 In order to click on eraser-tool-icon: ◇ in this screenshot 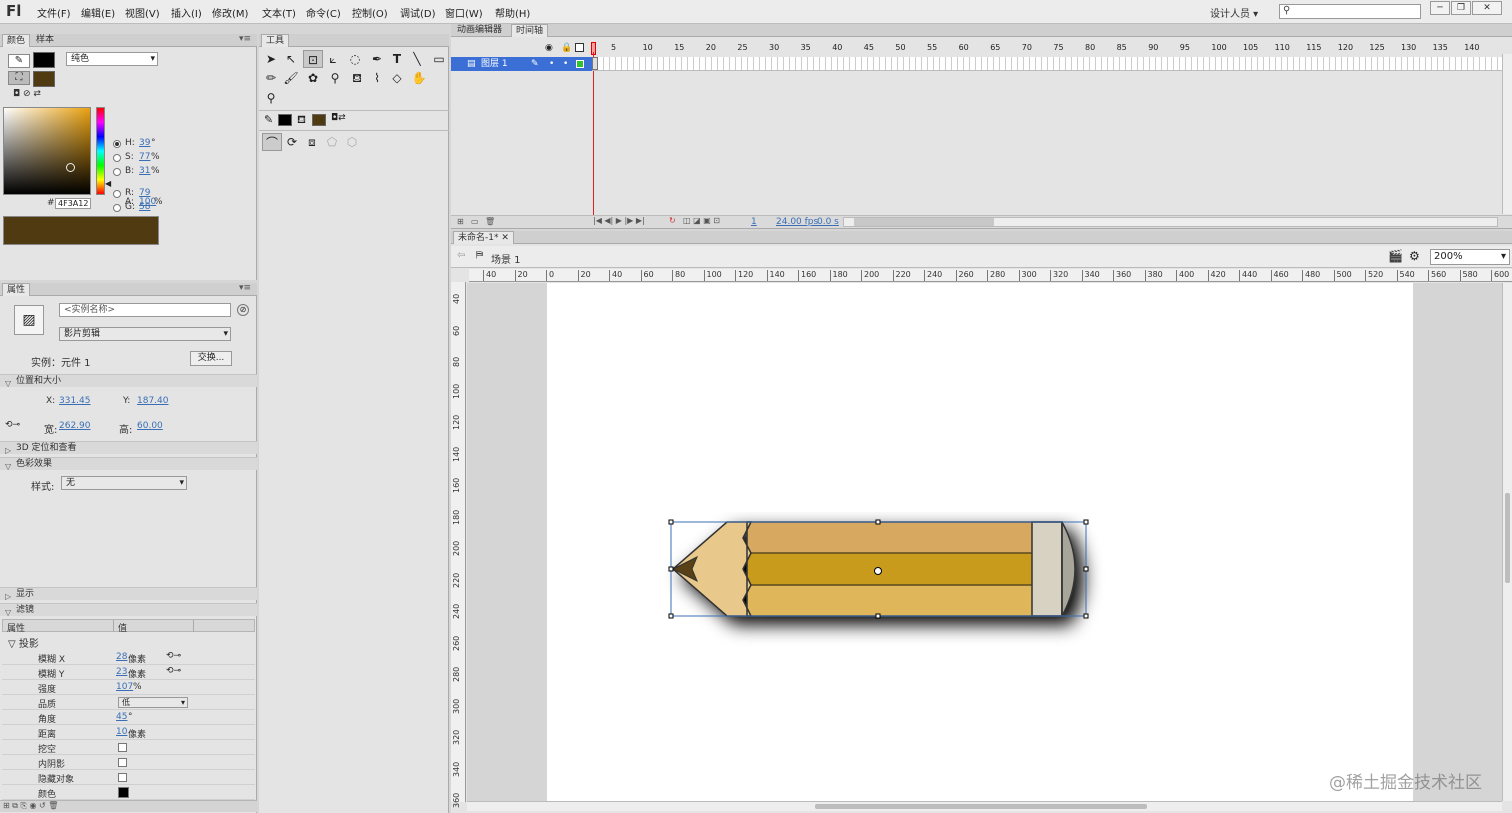, I will do `click(397, 78)`.